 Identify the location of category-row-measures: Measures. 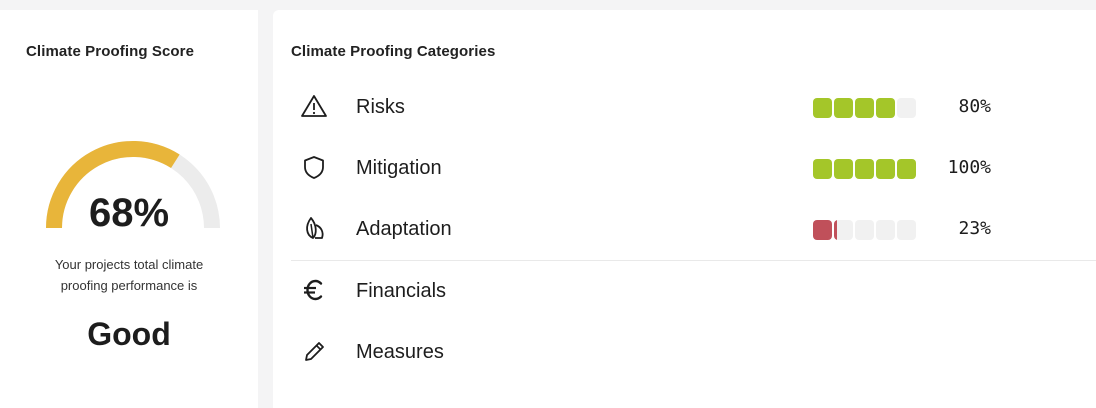
(684, 352).